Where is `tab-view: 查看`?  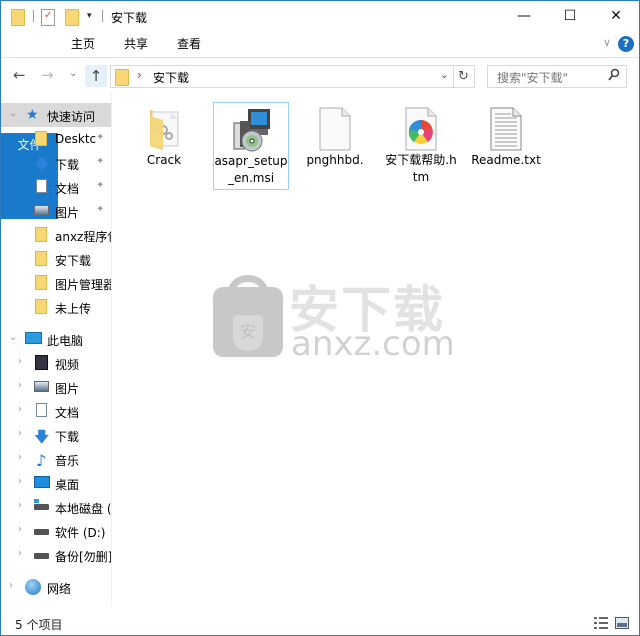
tab-view: 查看 is located at coordinates (189, 44).